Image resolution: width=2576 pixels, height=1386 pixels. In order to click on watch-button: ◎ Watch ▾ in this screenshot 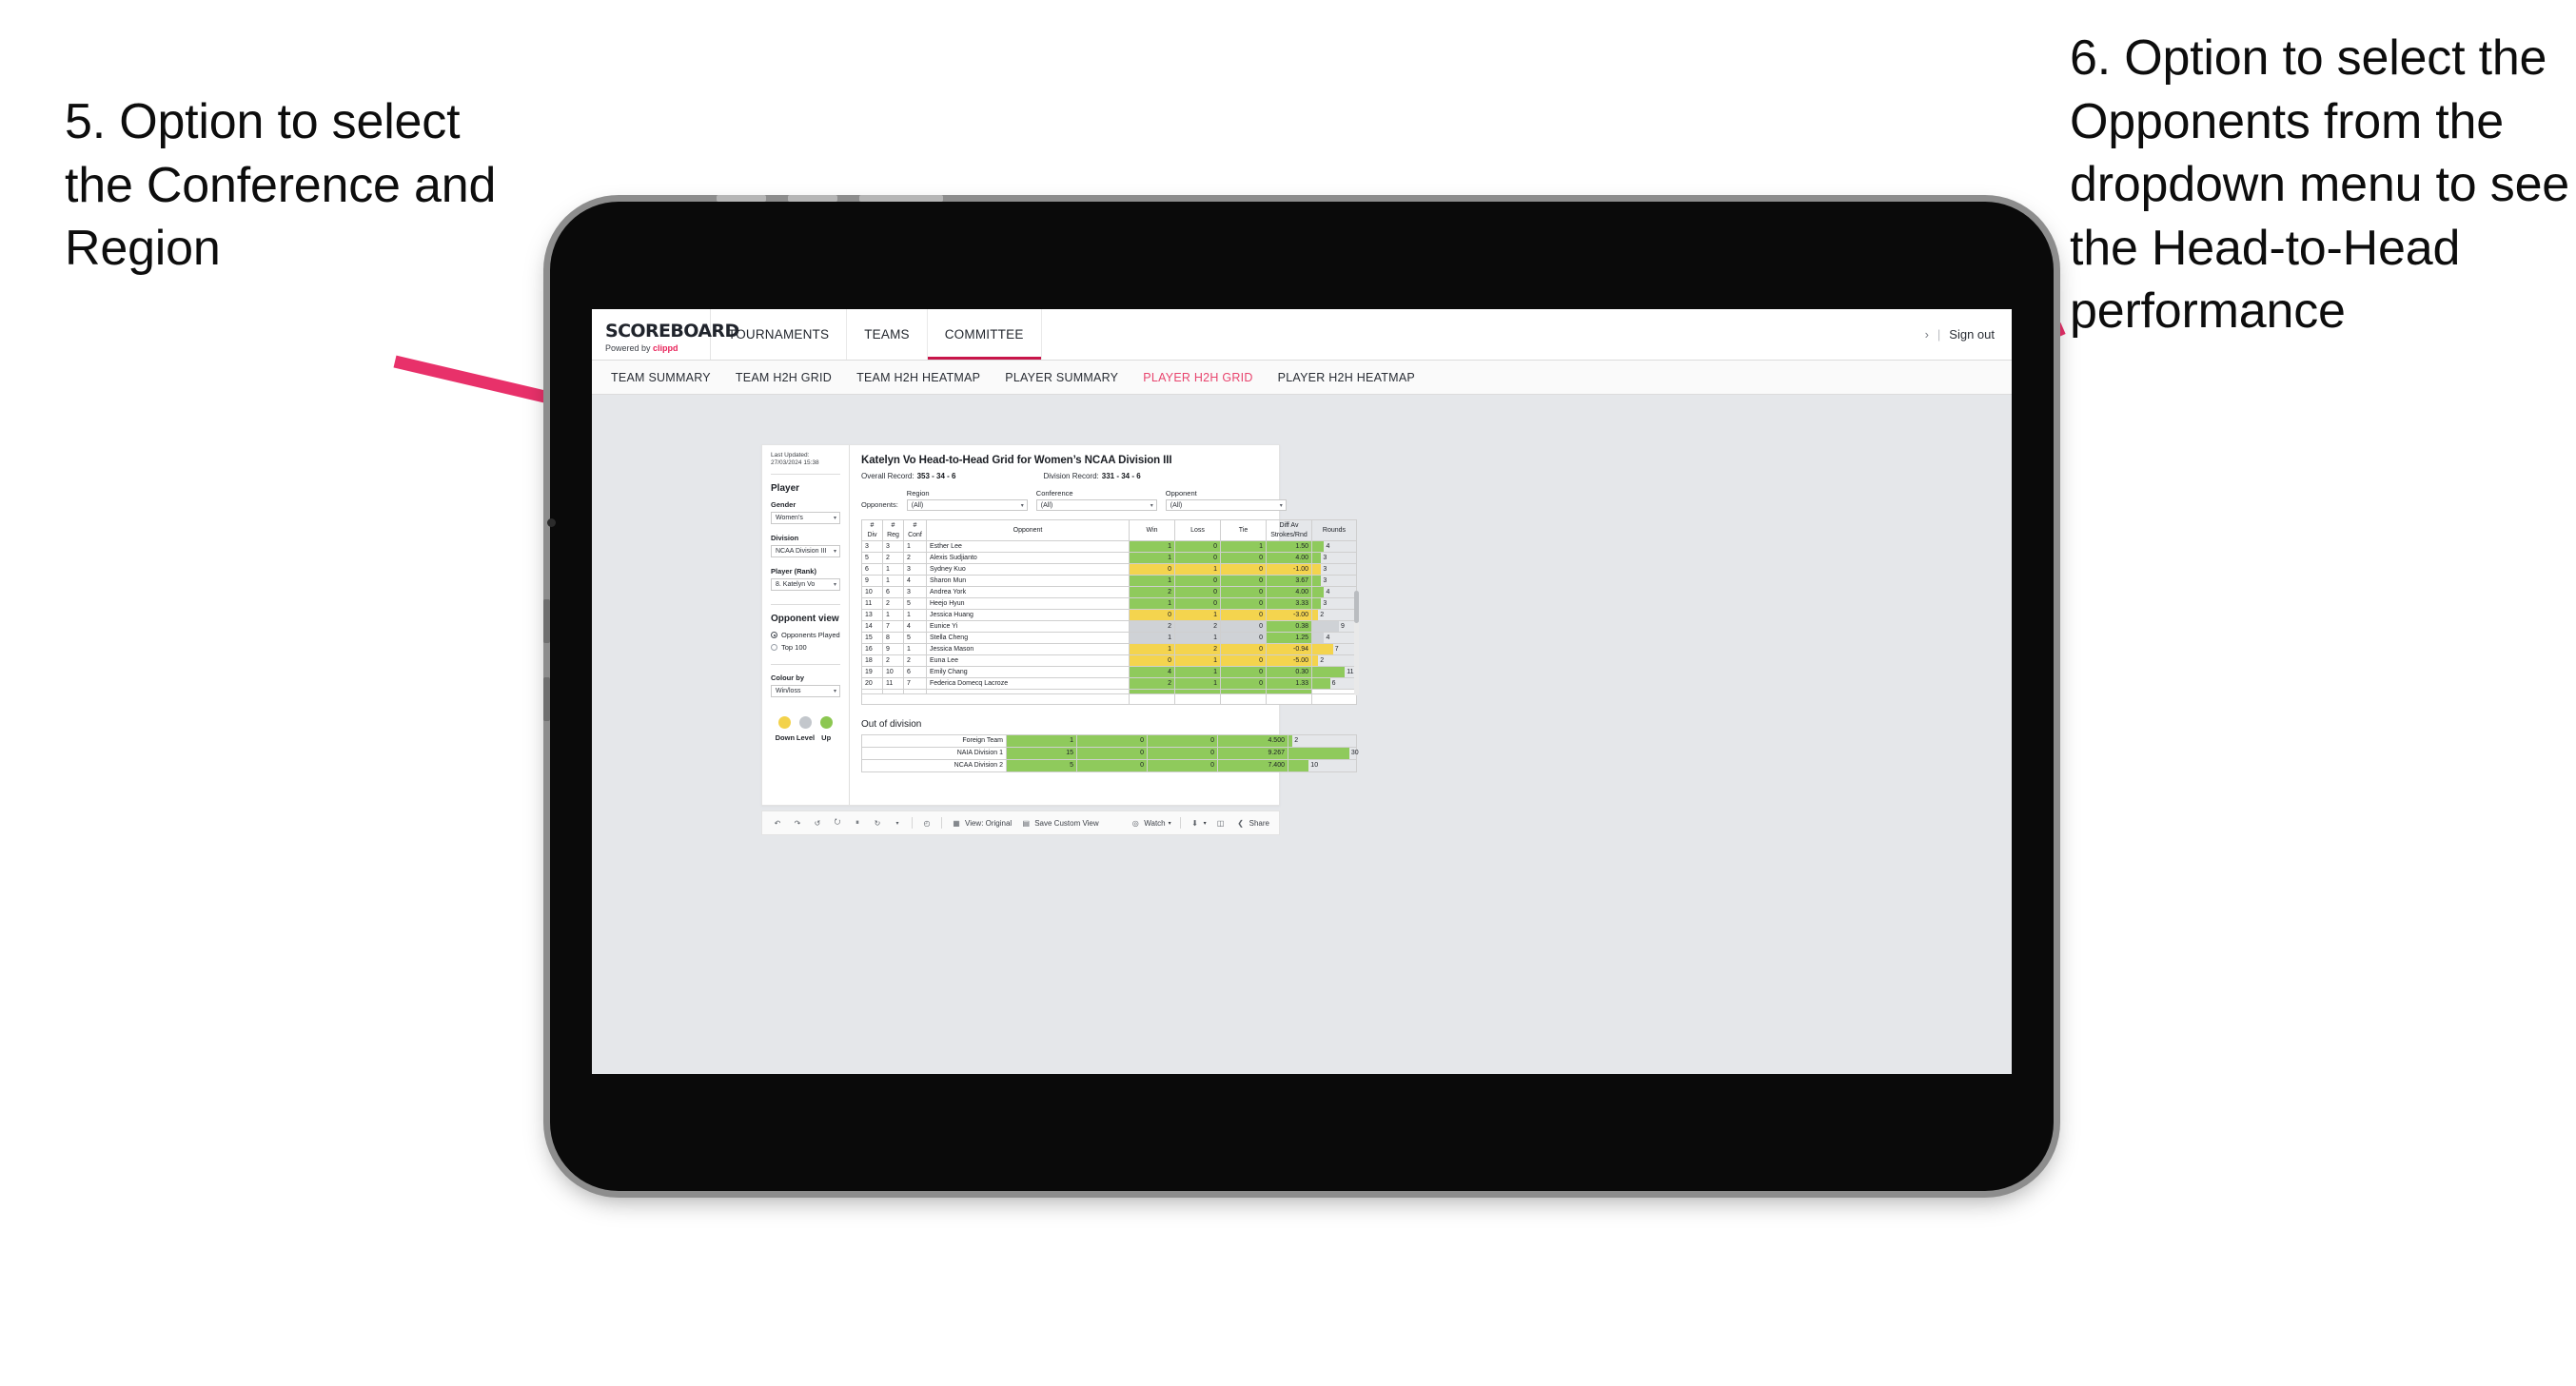, I will do `click(1150, 823)`.